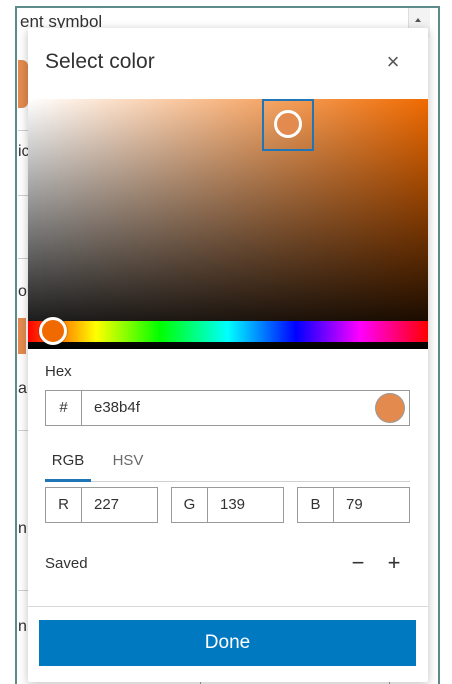 The height and width of the screenshot is (684, 452). I want to click on hex-value: e38b4f, so click(117, 408).